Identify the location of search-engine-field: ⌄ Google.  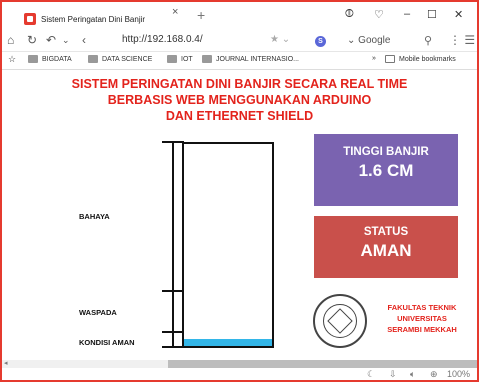
(368, 40).